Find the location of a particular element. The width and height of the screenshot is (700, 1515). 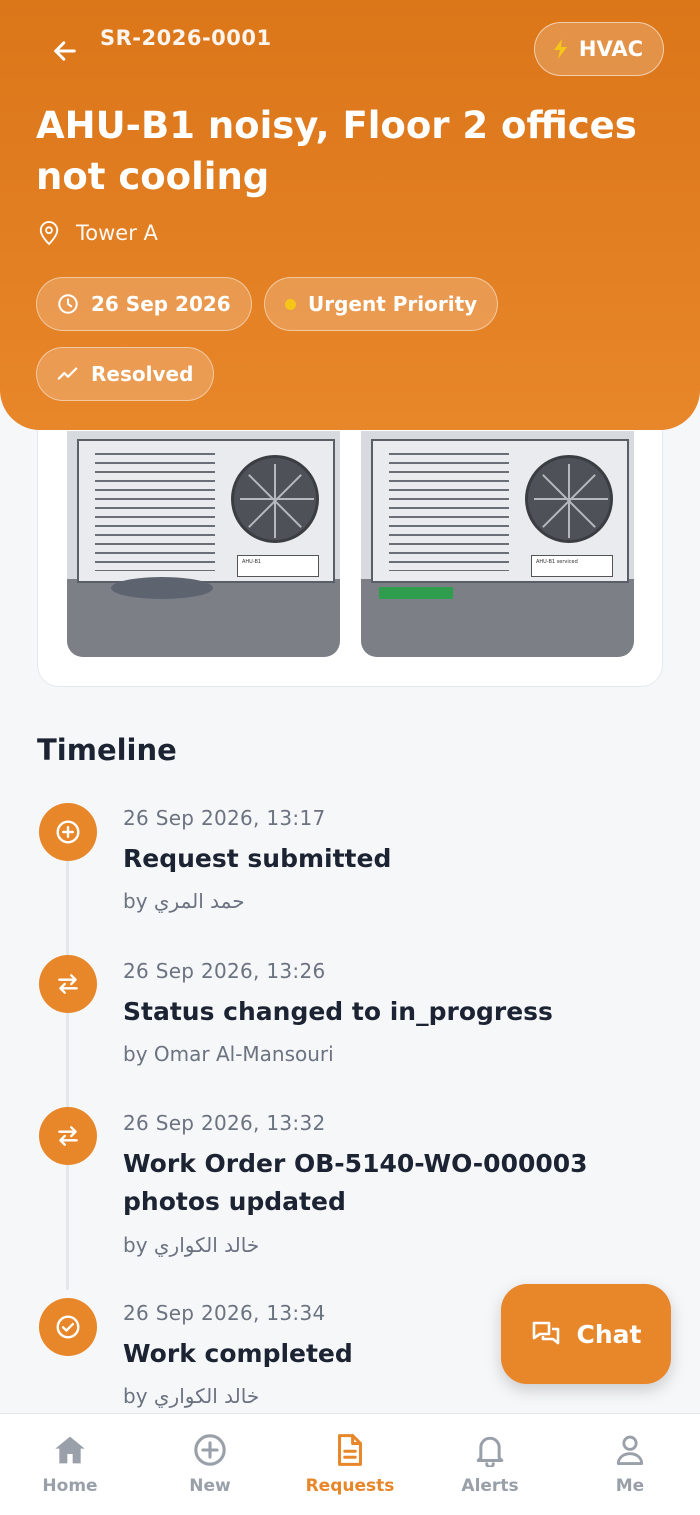

serviced-marker is located at coordinates (416, 593).